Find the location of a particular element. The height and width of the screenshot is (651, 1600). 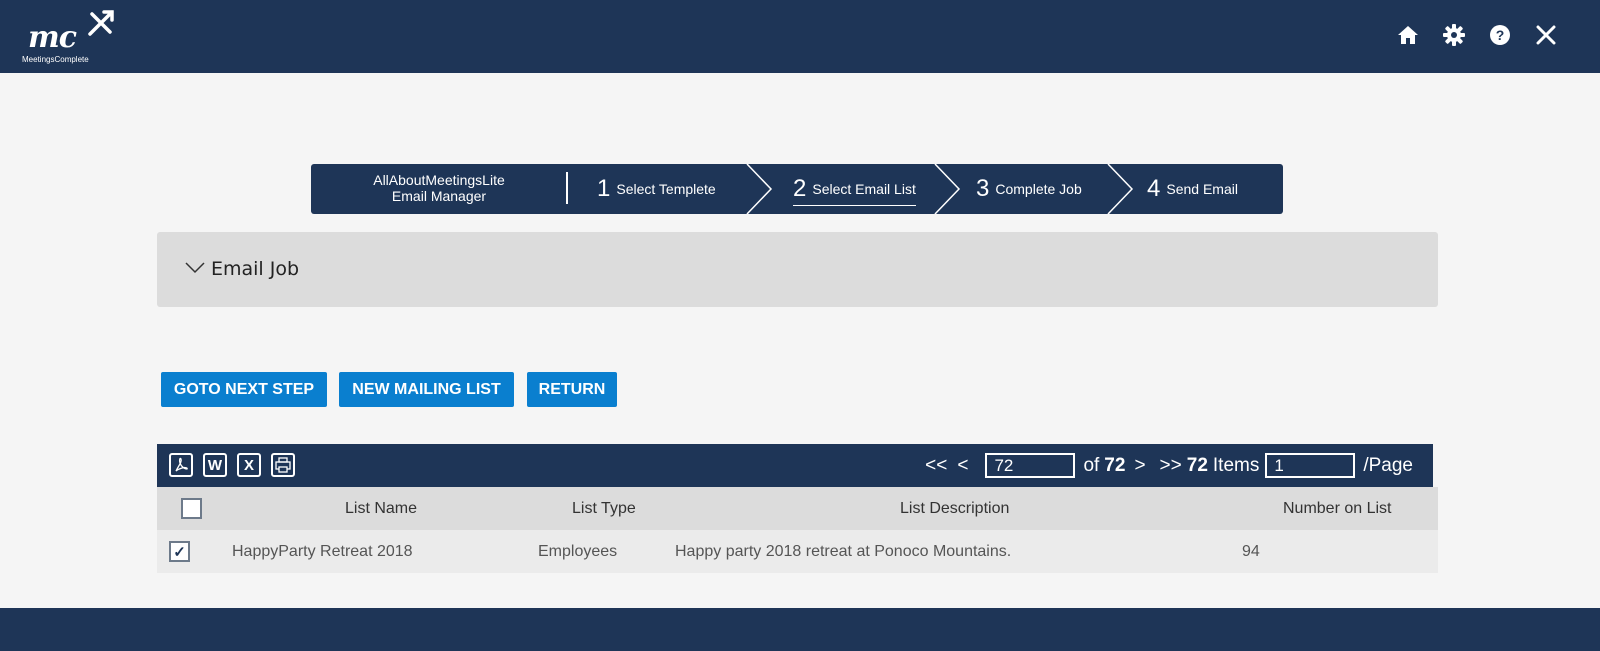

next-page-button: > is located at coordinates (1139, 466).